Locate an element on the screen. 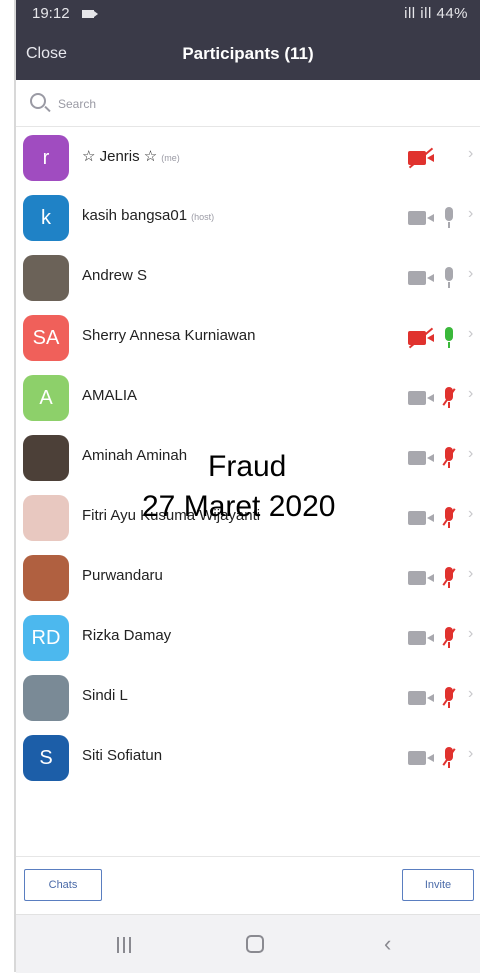 The height and width of the screenshot is (973, 480). participant-name-text: kasih bangsa01 is located at coordinates (135, 215).